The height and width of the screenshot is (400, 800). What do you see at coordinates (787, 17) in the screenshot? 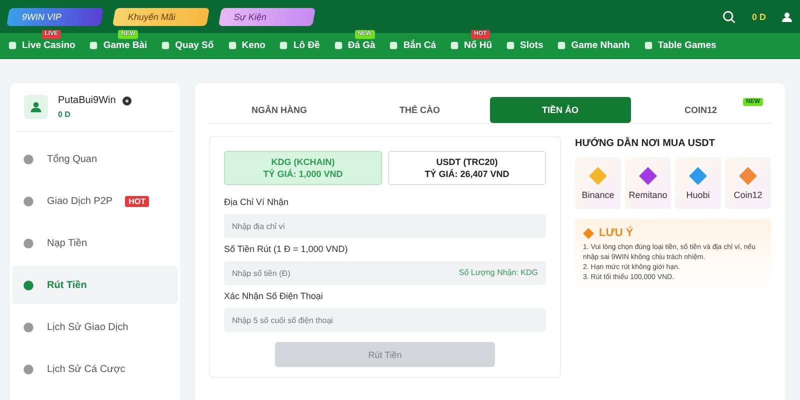
I see `user-icon` at bounding box center [787, 17].